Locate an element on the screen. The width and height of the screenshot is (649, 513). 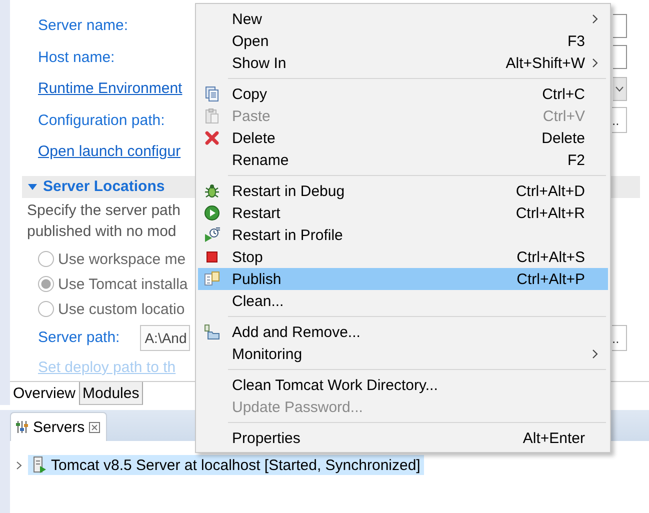
menu-item: Copy Ctrl+C is located at coordinates (403, 94).